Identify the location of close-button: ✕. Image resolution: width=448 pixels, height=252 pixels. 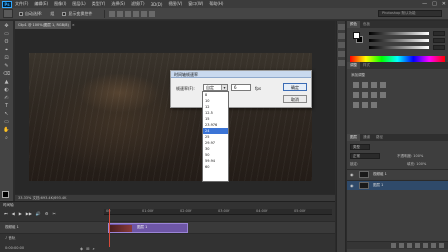
(444, 4).